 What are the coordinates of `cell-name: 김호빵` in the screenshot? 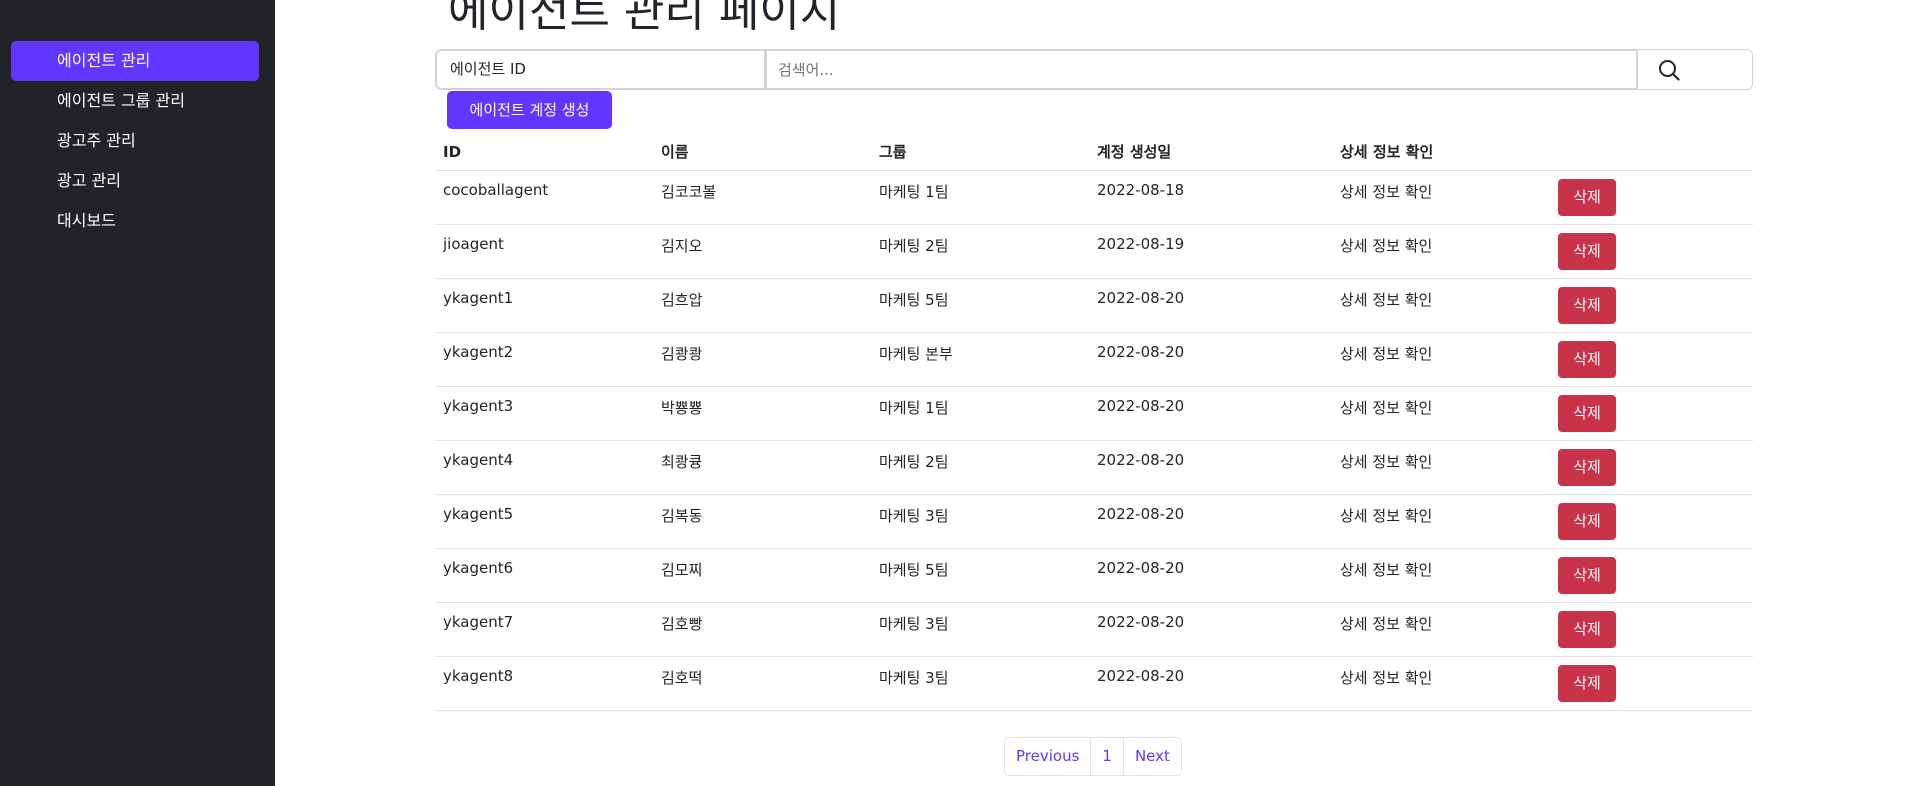 It's located at (762, 629).